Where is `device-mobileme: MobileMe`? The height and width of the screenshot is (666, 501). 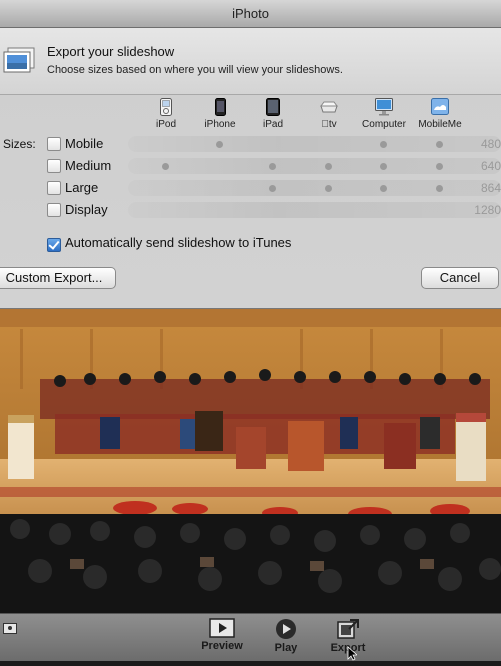 device-mobileme: MobileMe is located at coordinates (440, 114).